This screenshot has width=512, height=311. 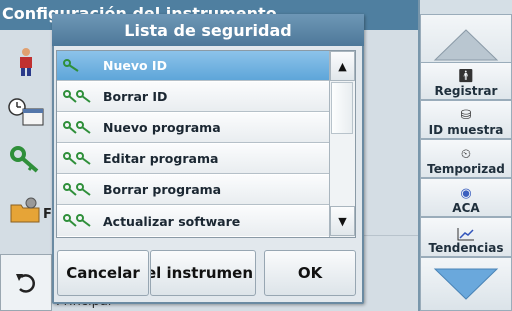 I want to click on list-scroll-down-button: ▼, so click(x=342, y=221).